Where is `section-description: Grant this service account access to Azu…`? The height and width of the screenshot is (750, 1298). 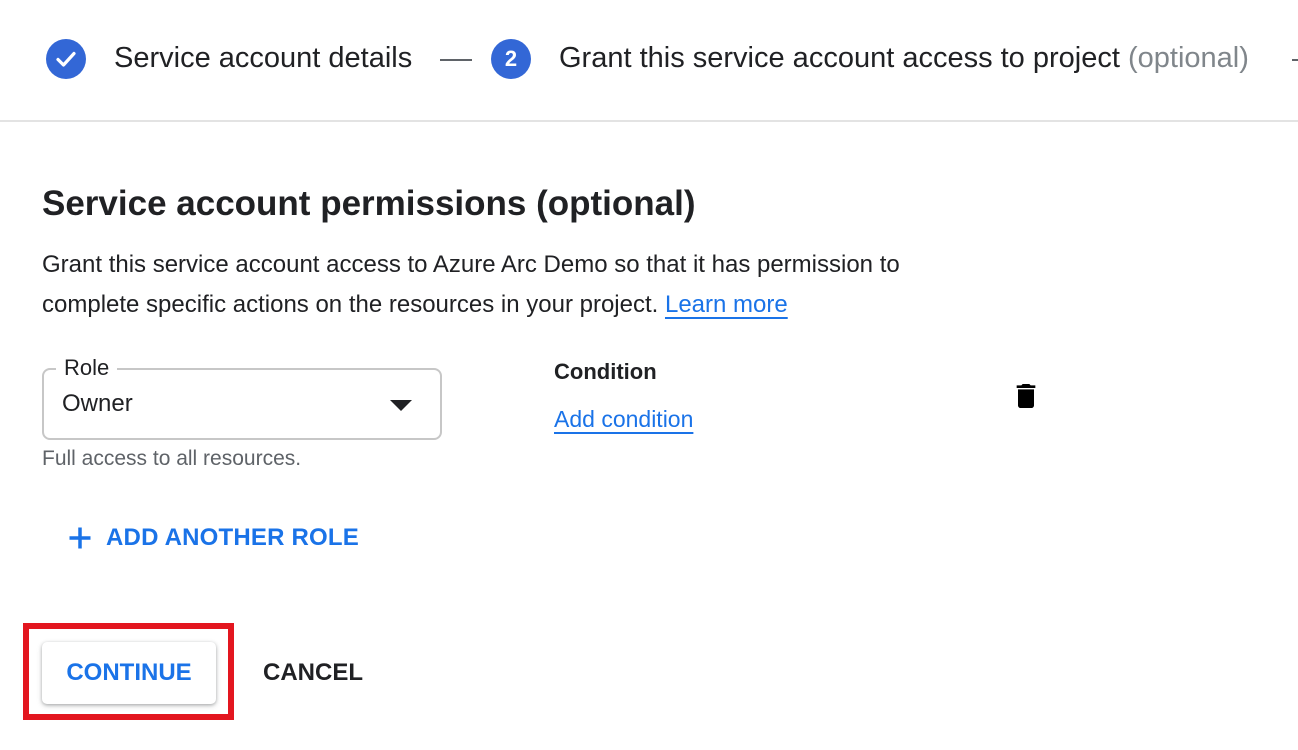
section-description: Grant this service account access to Azu… is located at coordinates (522, 285).